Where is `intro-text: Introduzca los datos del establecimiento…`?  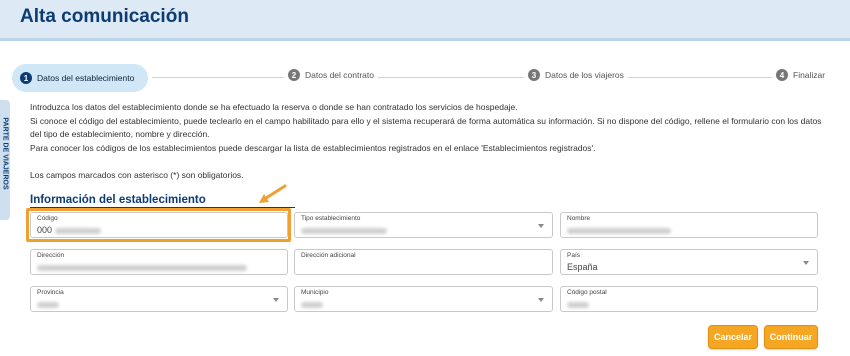
intro-text: Introduzca los datos del establecimiento… is located at coordinates (430, 128).